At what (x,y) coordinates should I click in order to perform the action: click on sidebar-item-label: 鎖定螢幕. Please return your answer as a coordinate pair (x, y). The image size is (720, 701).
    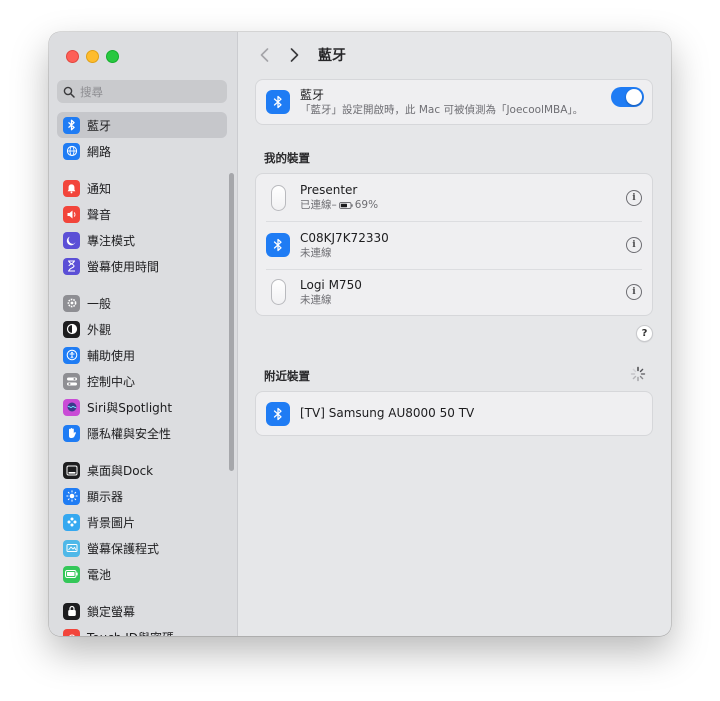
    Looking at the image, I should click on (111, 611).